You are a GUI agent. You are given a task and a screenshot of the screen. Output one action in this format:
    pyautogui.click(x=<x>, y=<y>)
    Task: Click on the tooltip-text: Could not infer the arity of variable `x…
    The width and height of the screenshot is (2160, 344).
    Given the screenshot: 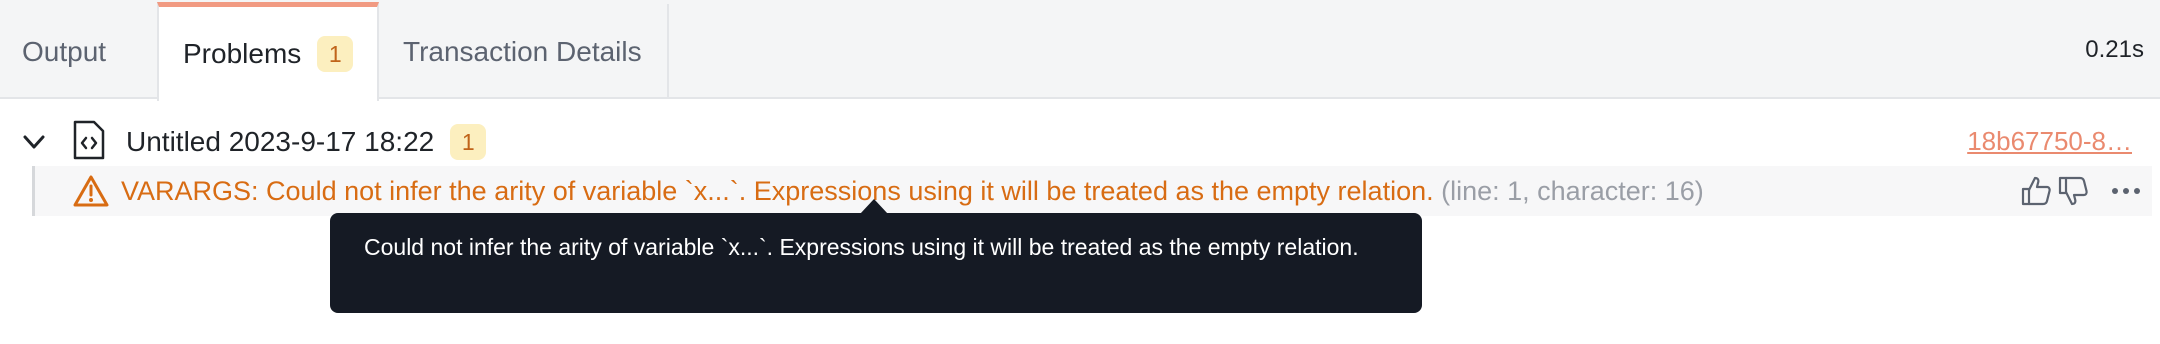 What is the action you would take?
    pyautogui.click(x=861, y=247)
    